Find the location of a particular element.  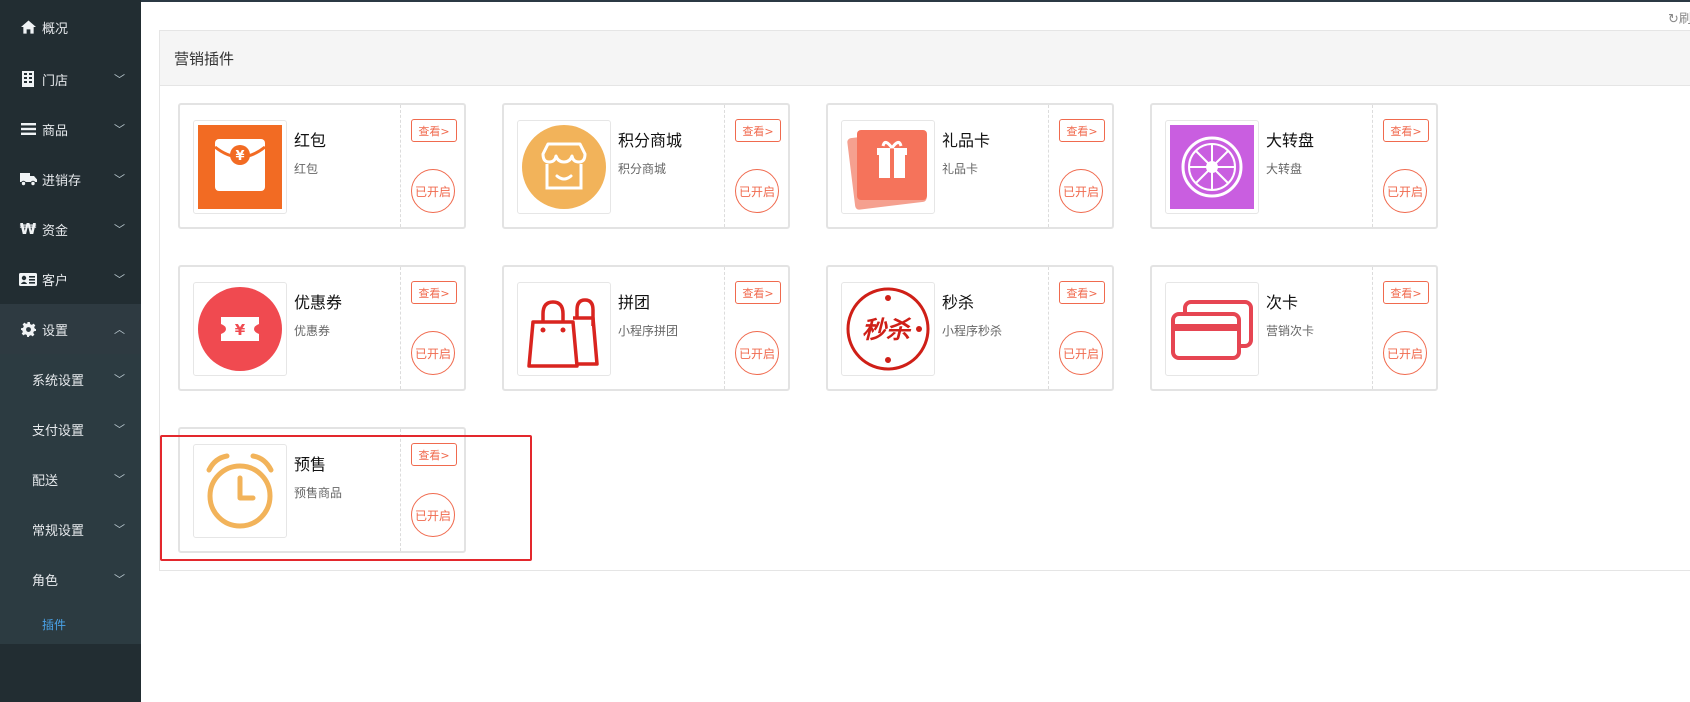

sidebar-item-settings: 设置 ︿ is located at coordinates (70, 329).